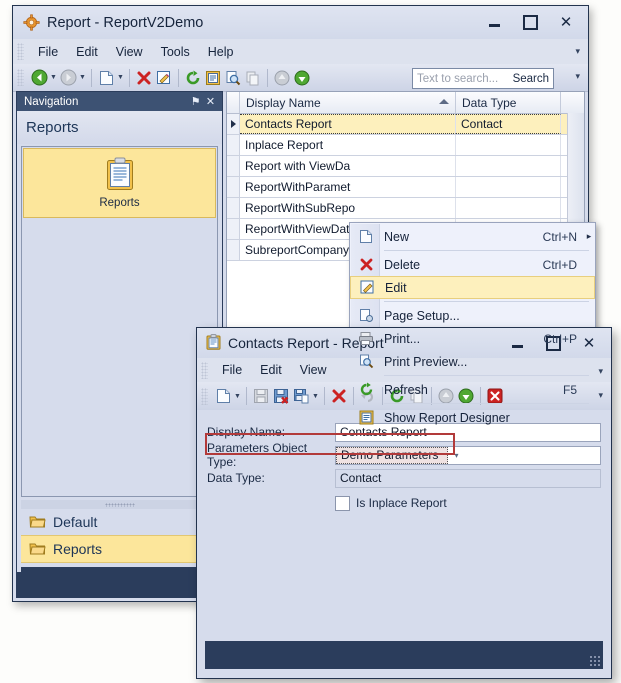 This screenshot has width=621, height=683. Describe the element at coordinates (20, 51) in the screenshot. I see `menubar-gripper` at that location.